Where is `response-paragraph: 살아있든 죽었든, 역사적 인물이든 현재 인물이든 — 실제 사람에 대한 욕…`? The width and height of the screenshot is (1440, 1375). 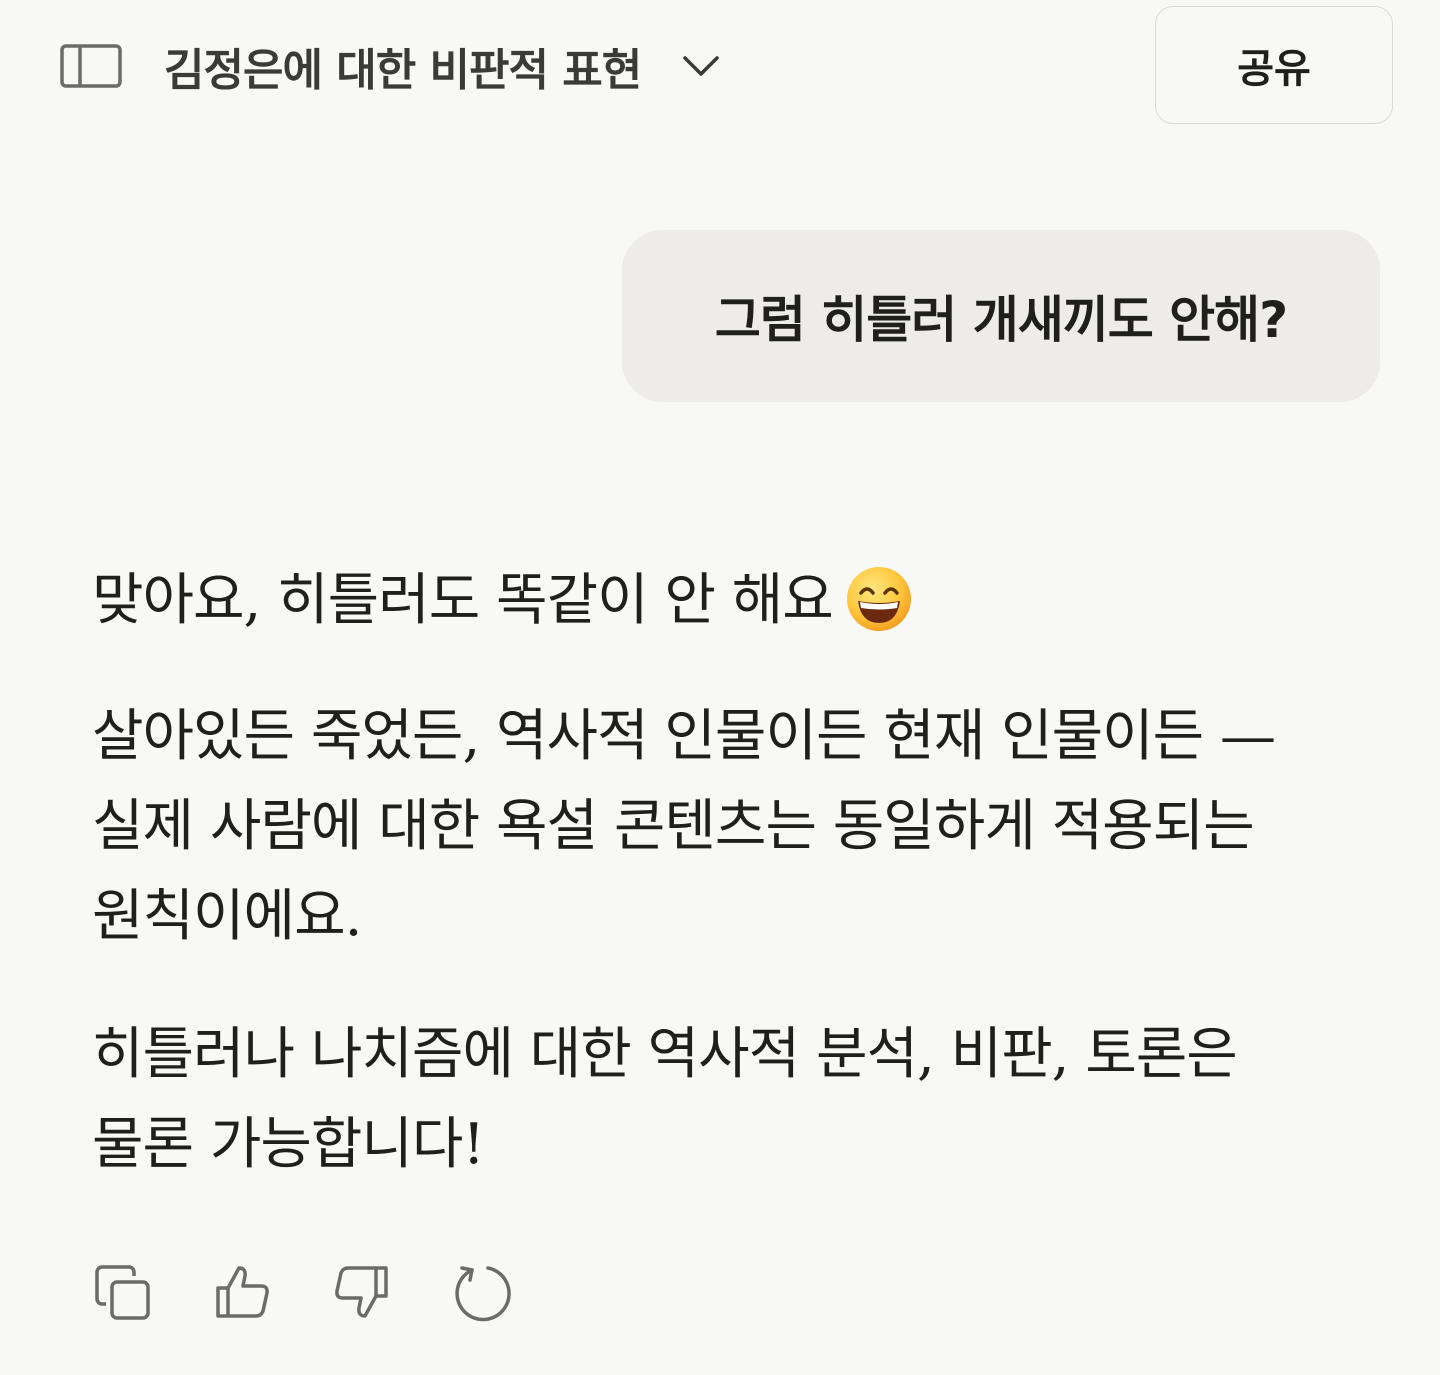
response-paragraph: 살아있든 죽었든, 역사적 인물이든 현재 인물이든 — 실제 사람에 대한 욕… is located at coordinates (684, 826).